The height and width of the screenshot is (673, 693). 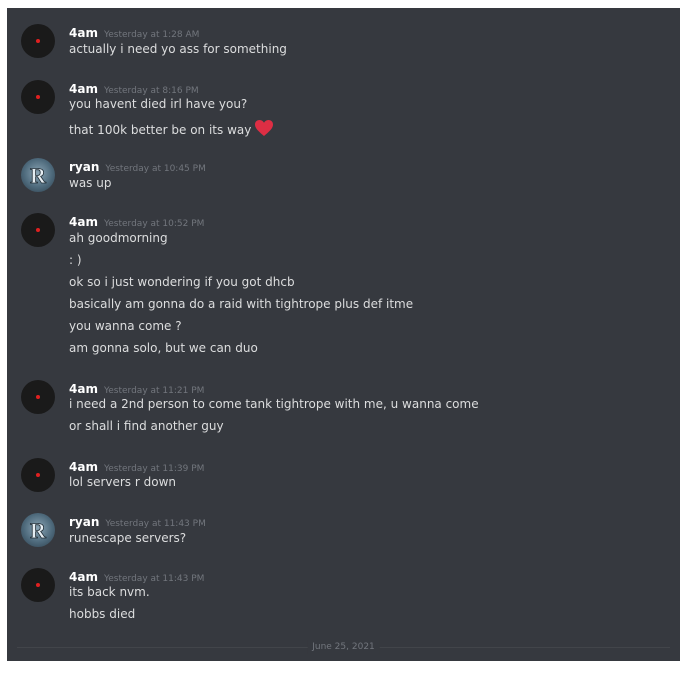 I want to click on message-text: : ), so click(x=75, y=260).